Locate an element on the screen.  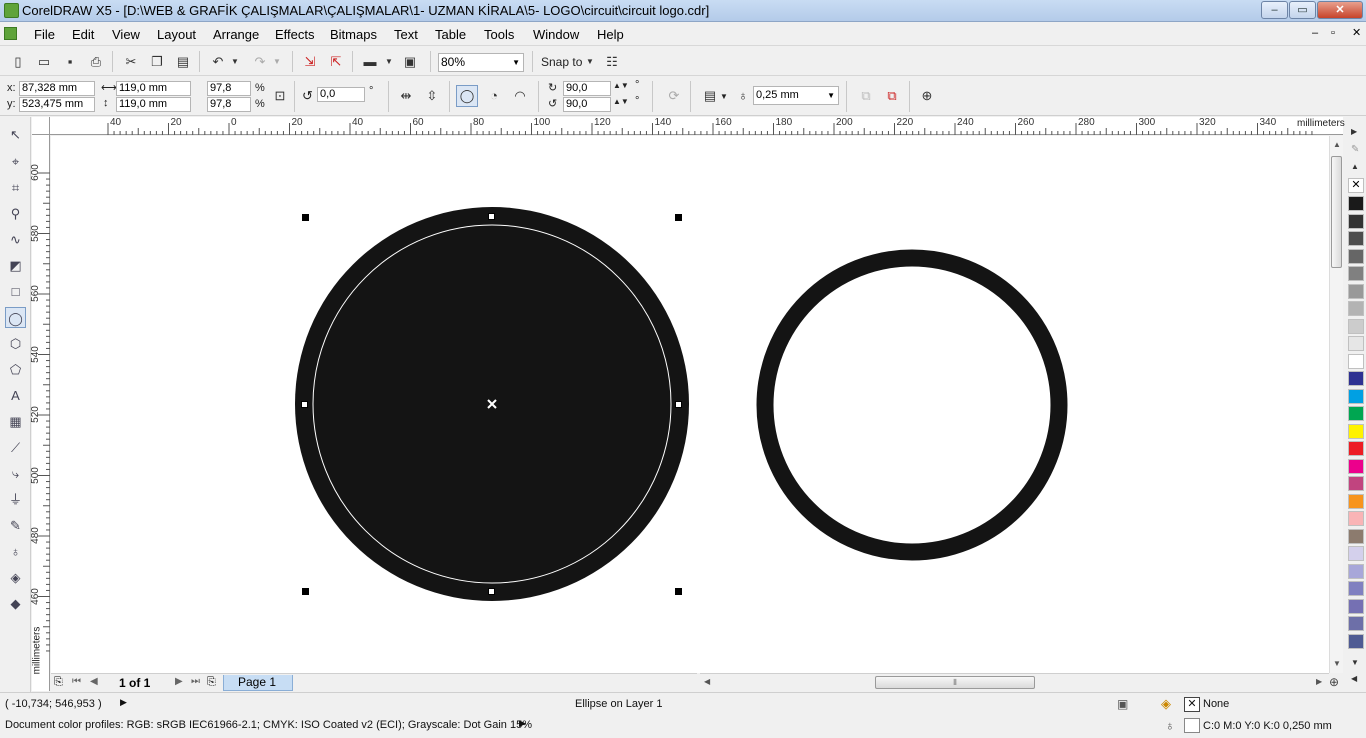
horizontal-scroll-thumb: ⦀ is located at coordinates (955, 682).